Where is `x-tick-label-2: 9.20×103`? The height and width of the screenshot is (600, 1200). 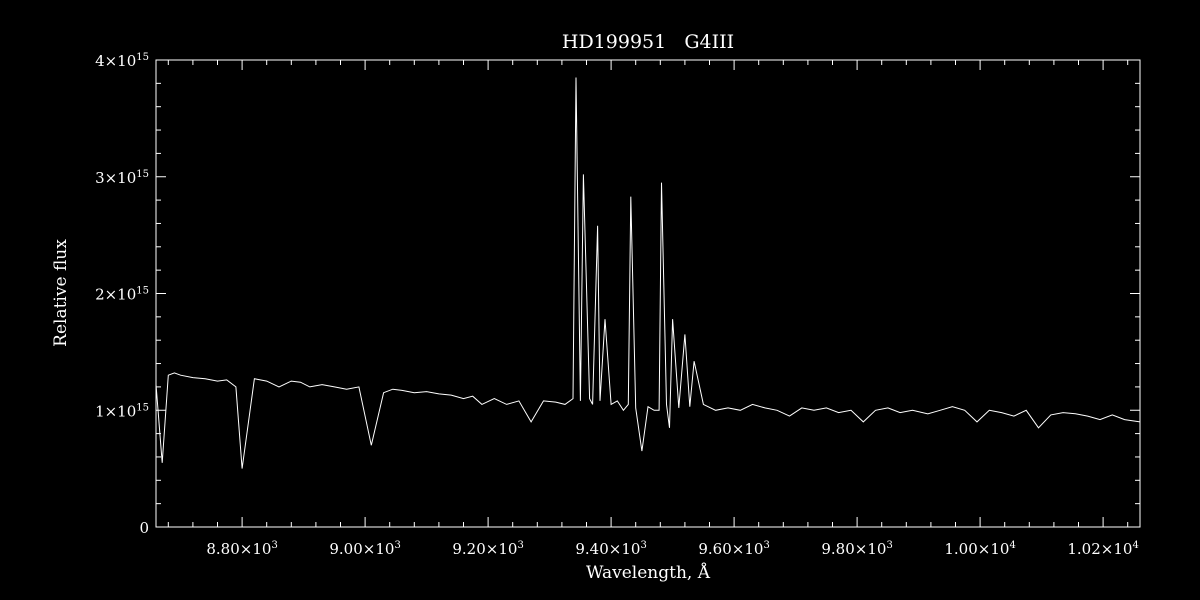
x-tick-label-2: 9.20×103 is located at coordinates (487, 549).